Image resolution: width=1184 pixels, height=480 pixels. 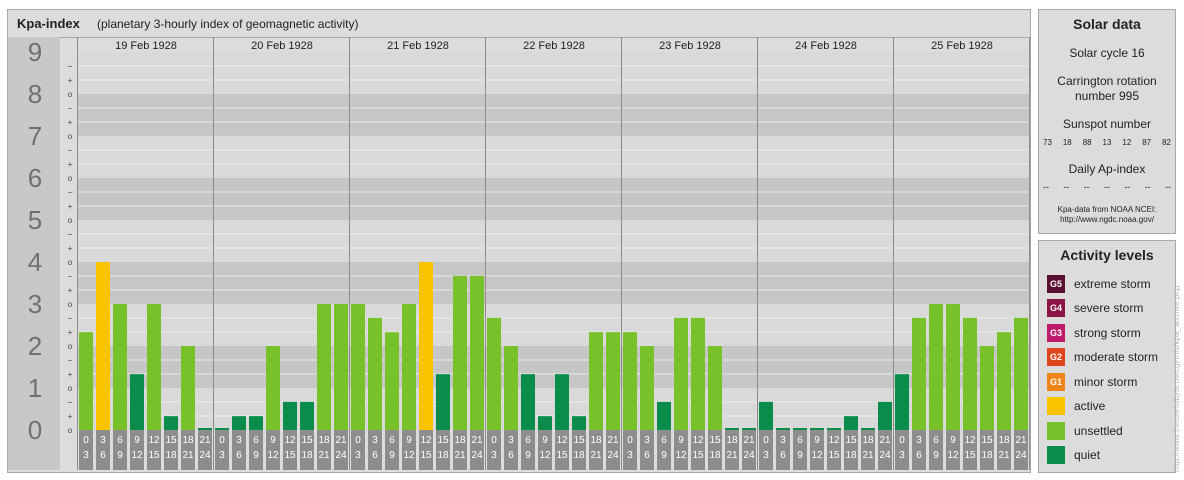 I want to click on day-label: 24 Feb 1928, so click(x=826, y=46).